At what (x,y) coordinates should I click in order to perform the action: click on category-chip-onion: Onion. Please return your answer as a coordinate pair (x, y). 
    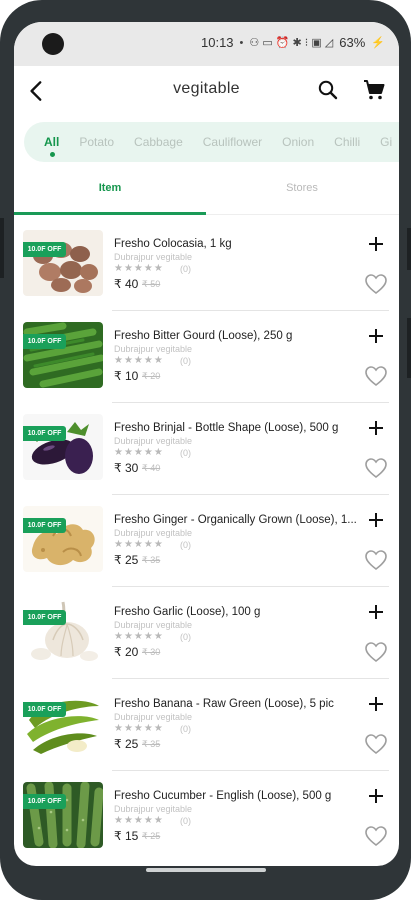
    Looking at the image, I should click on (298, 142).